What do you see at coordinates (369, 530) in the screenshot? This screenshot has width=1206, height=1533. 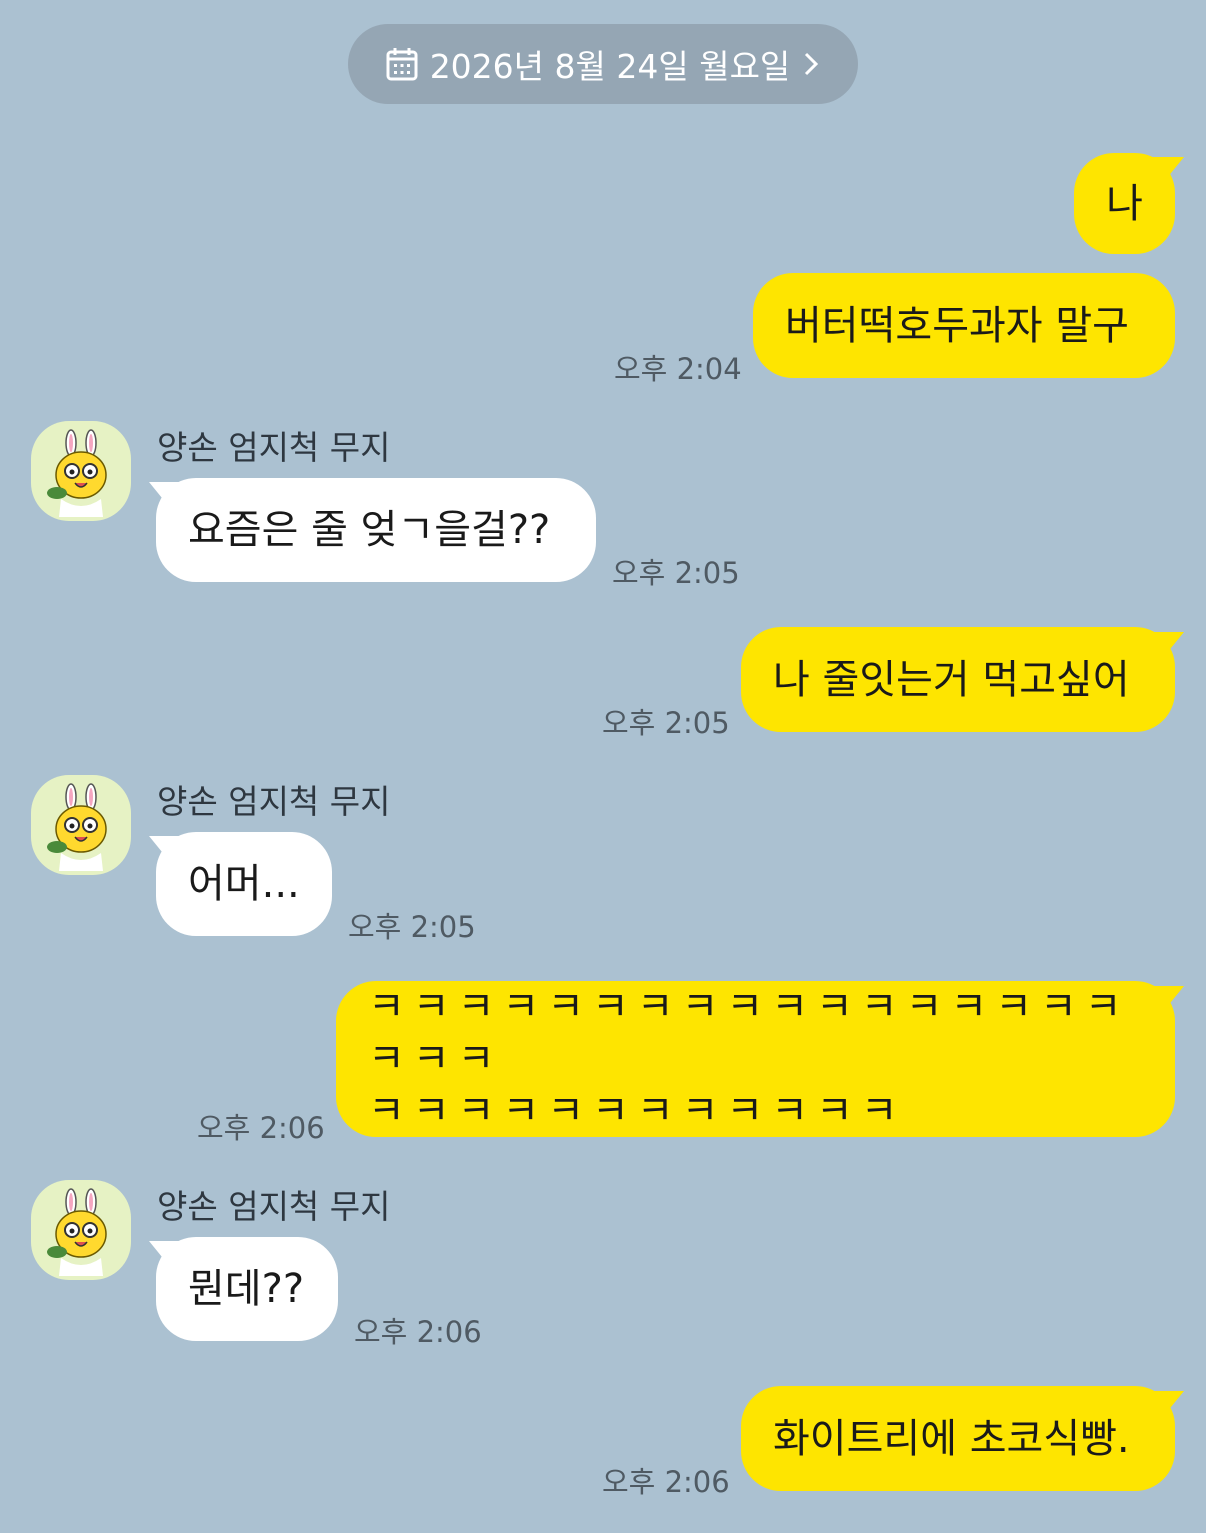 I see `message-text: 요즘은 줄 엊ㄱ을걸??` at bounding box center [369, 530].